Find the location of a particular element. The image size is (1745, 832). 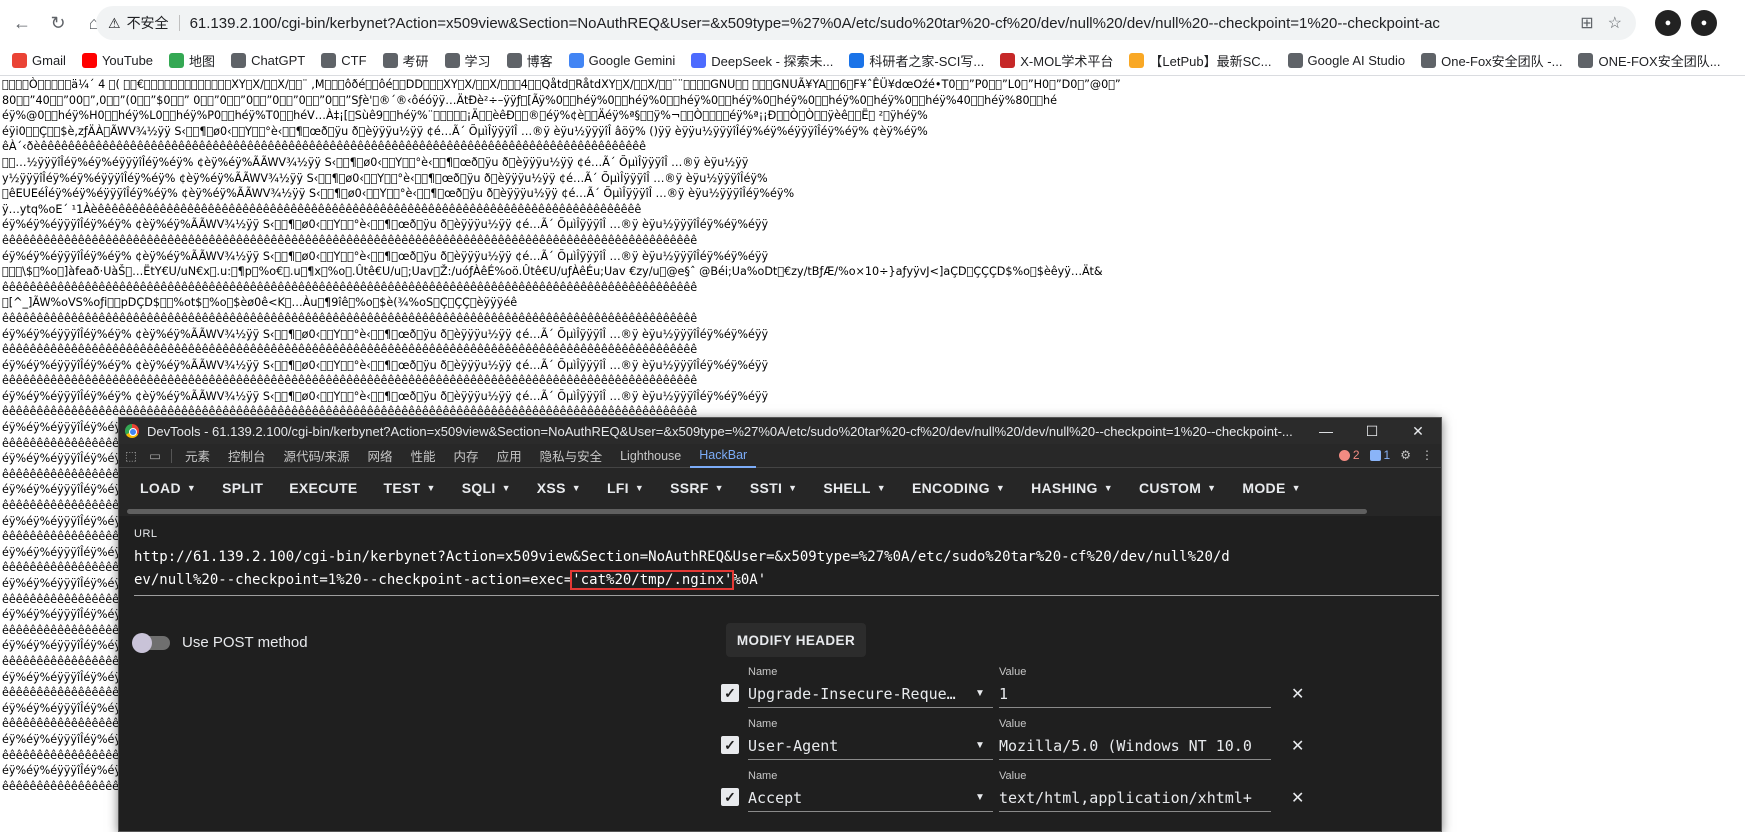

hackbar-scrollbar is located at coordinates (780, 512).